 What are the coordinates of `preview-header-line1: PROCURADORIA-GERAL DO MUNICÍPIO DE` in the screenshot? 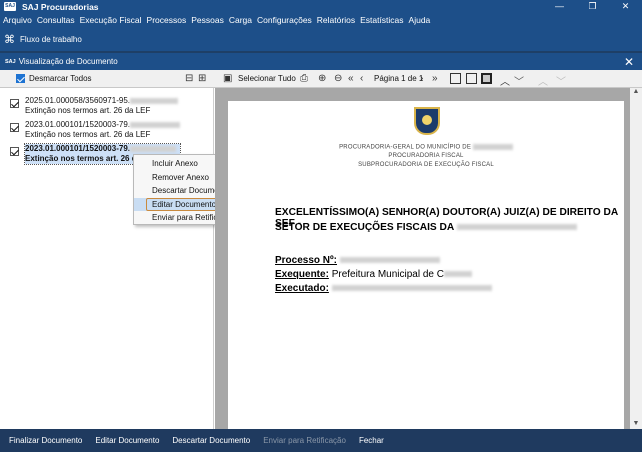 It's located at (426, 147).